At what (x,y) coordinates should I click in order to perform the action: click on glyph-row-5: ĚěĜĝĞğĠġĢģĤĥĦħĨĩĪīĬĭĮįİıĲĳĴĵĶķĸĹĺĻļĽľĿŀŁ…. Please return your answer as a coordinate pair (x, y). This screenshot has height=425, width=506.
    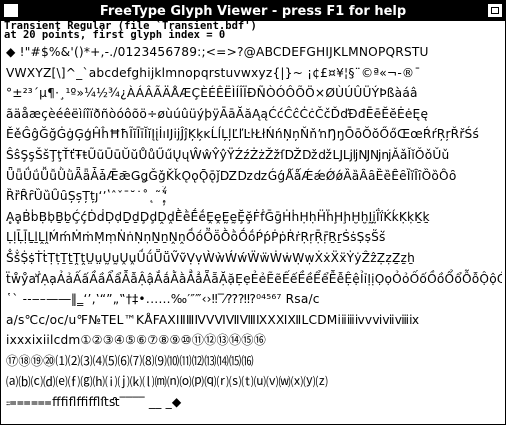
    Looking at the image, I should click on (243, 134).